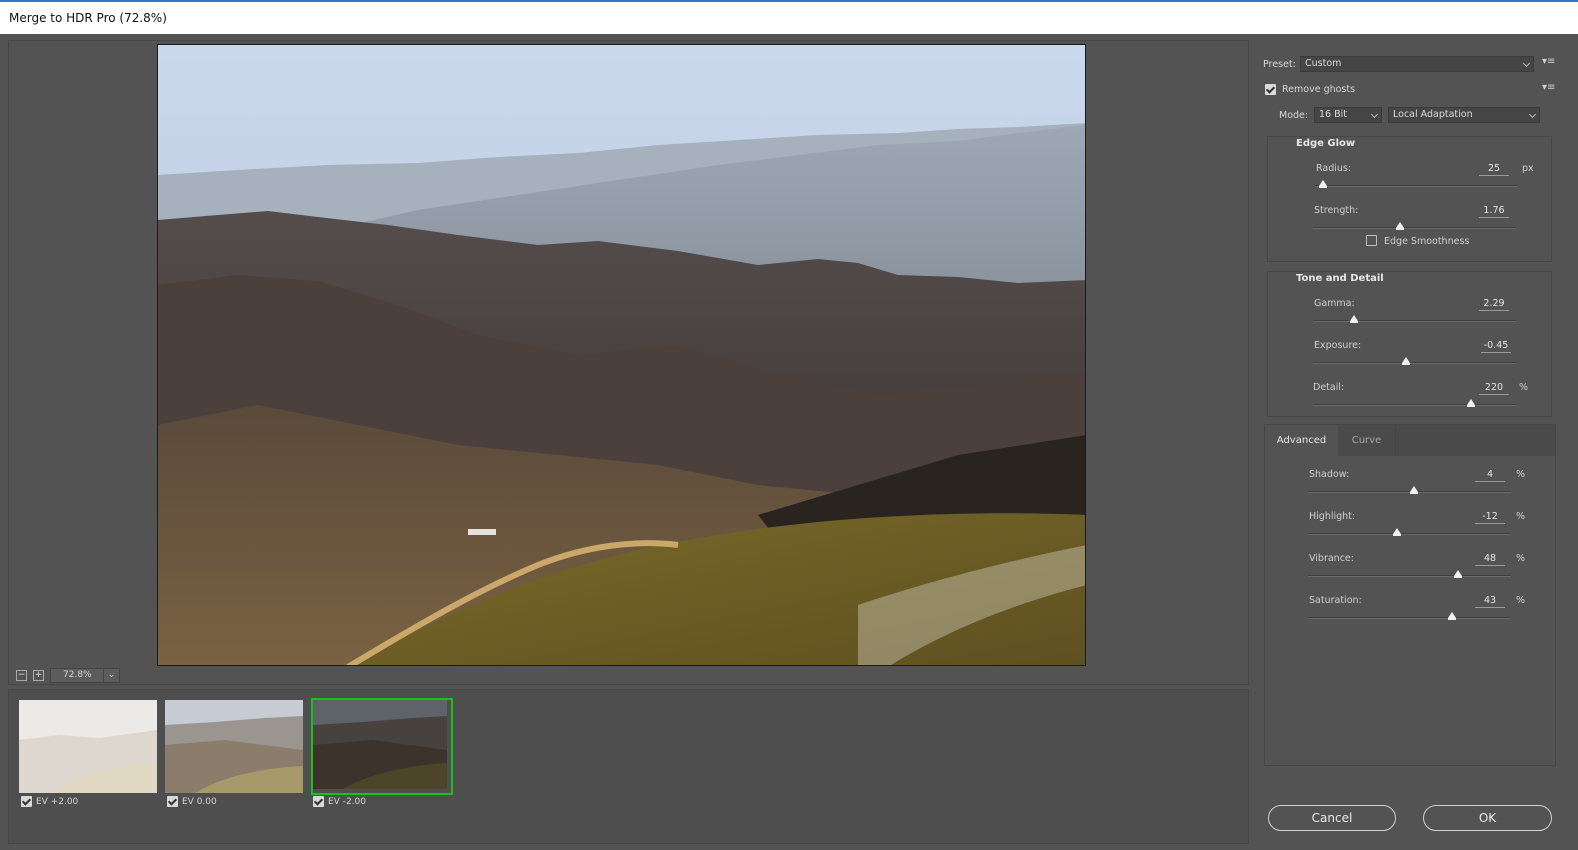 This screenshot has width=1578, height=850. I want to click on shadow-value: 4, so click(1490, 475).